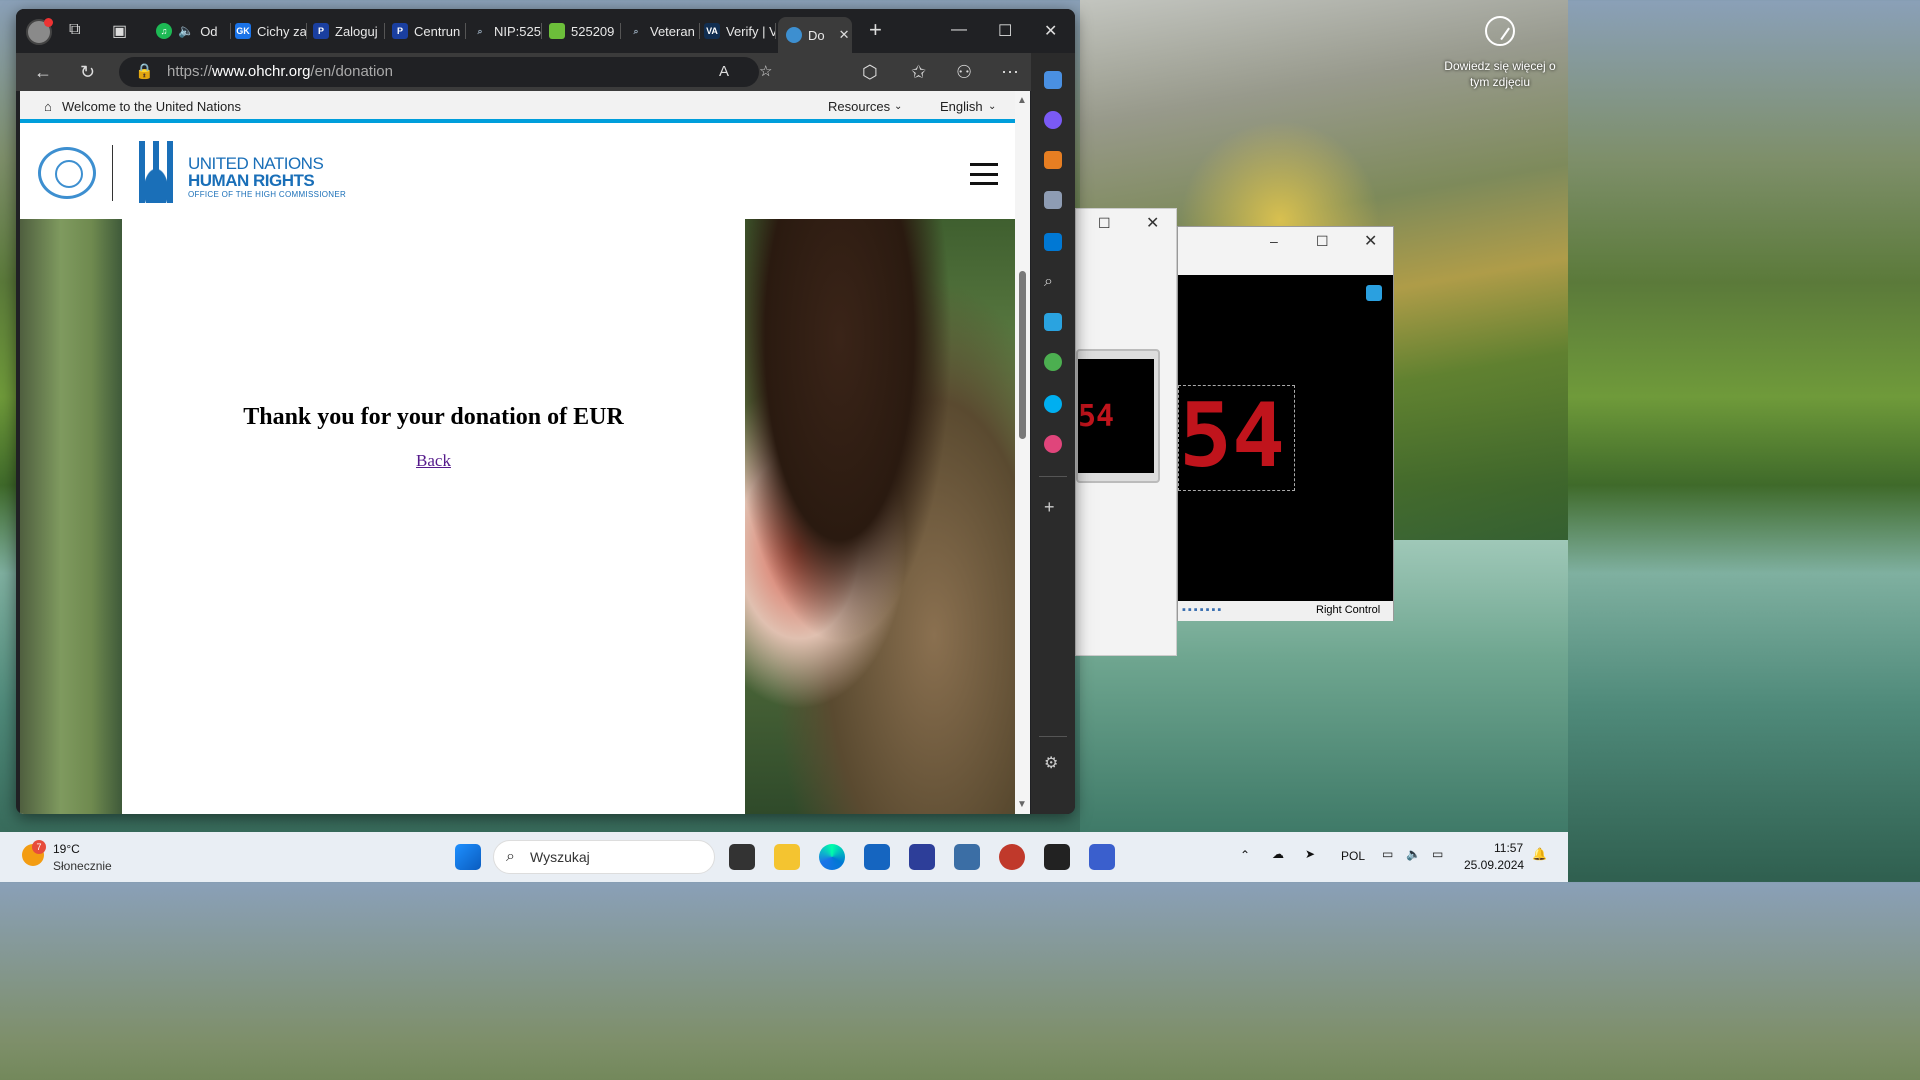 This screenshot has width=1920, height=1080. What do you see at coordinates (1053, 362) in the screenshot?
I see `tree-icon` at bounding box center [1053, 362].